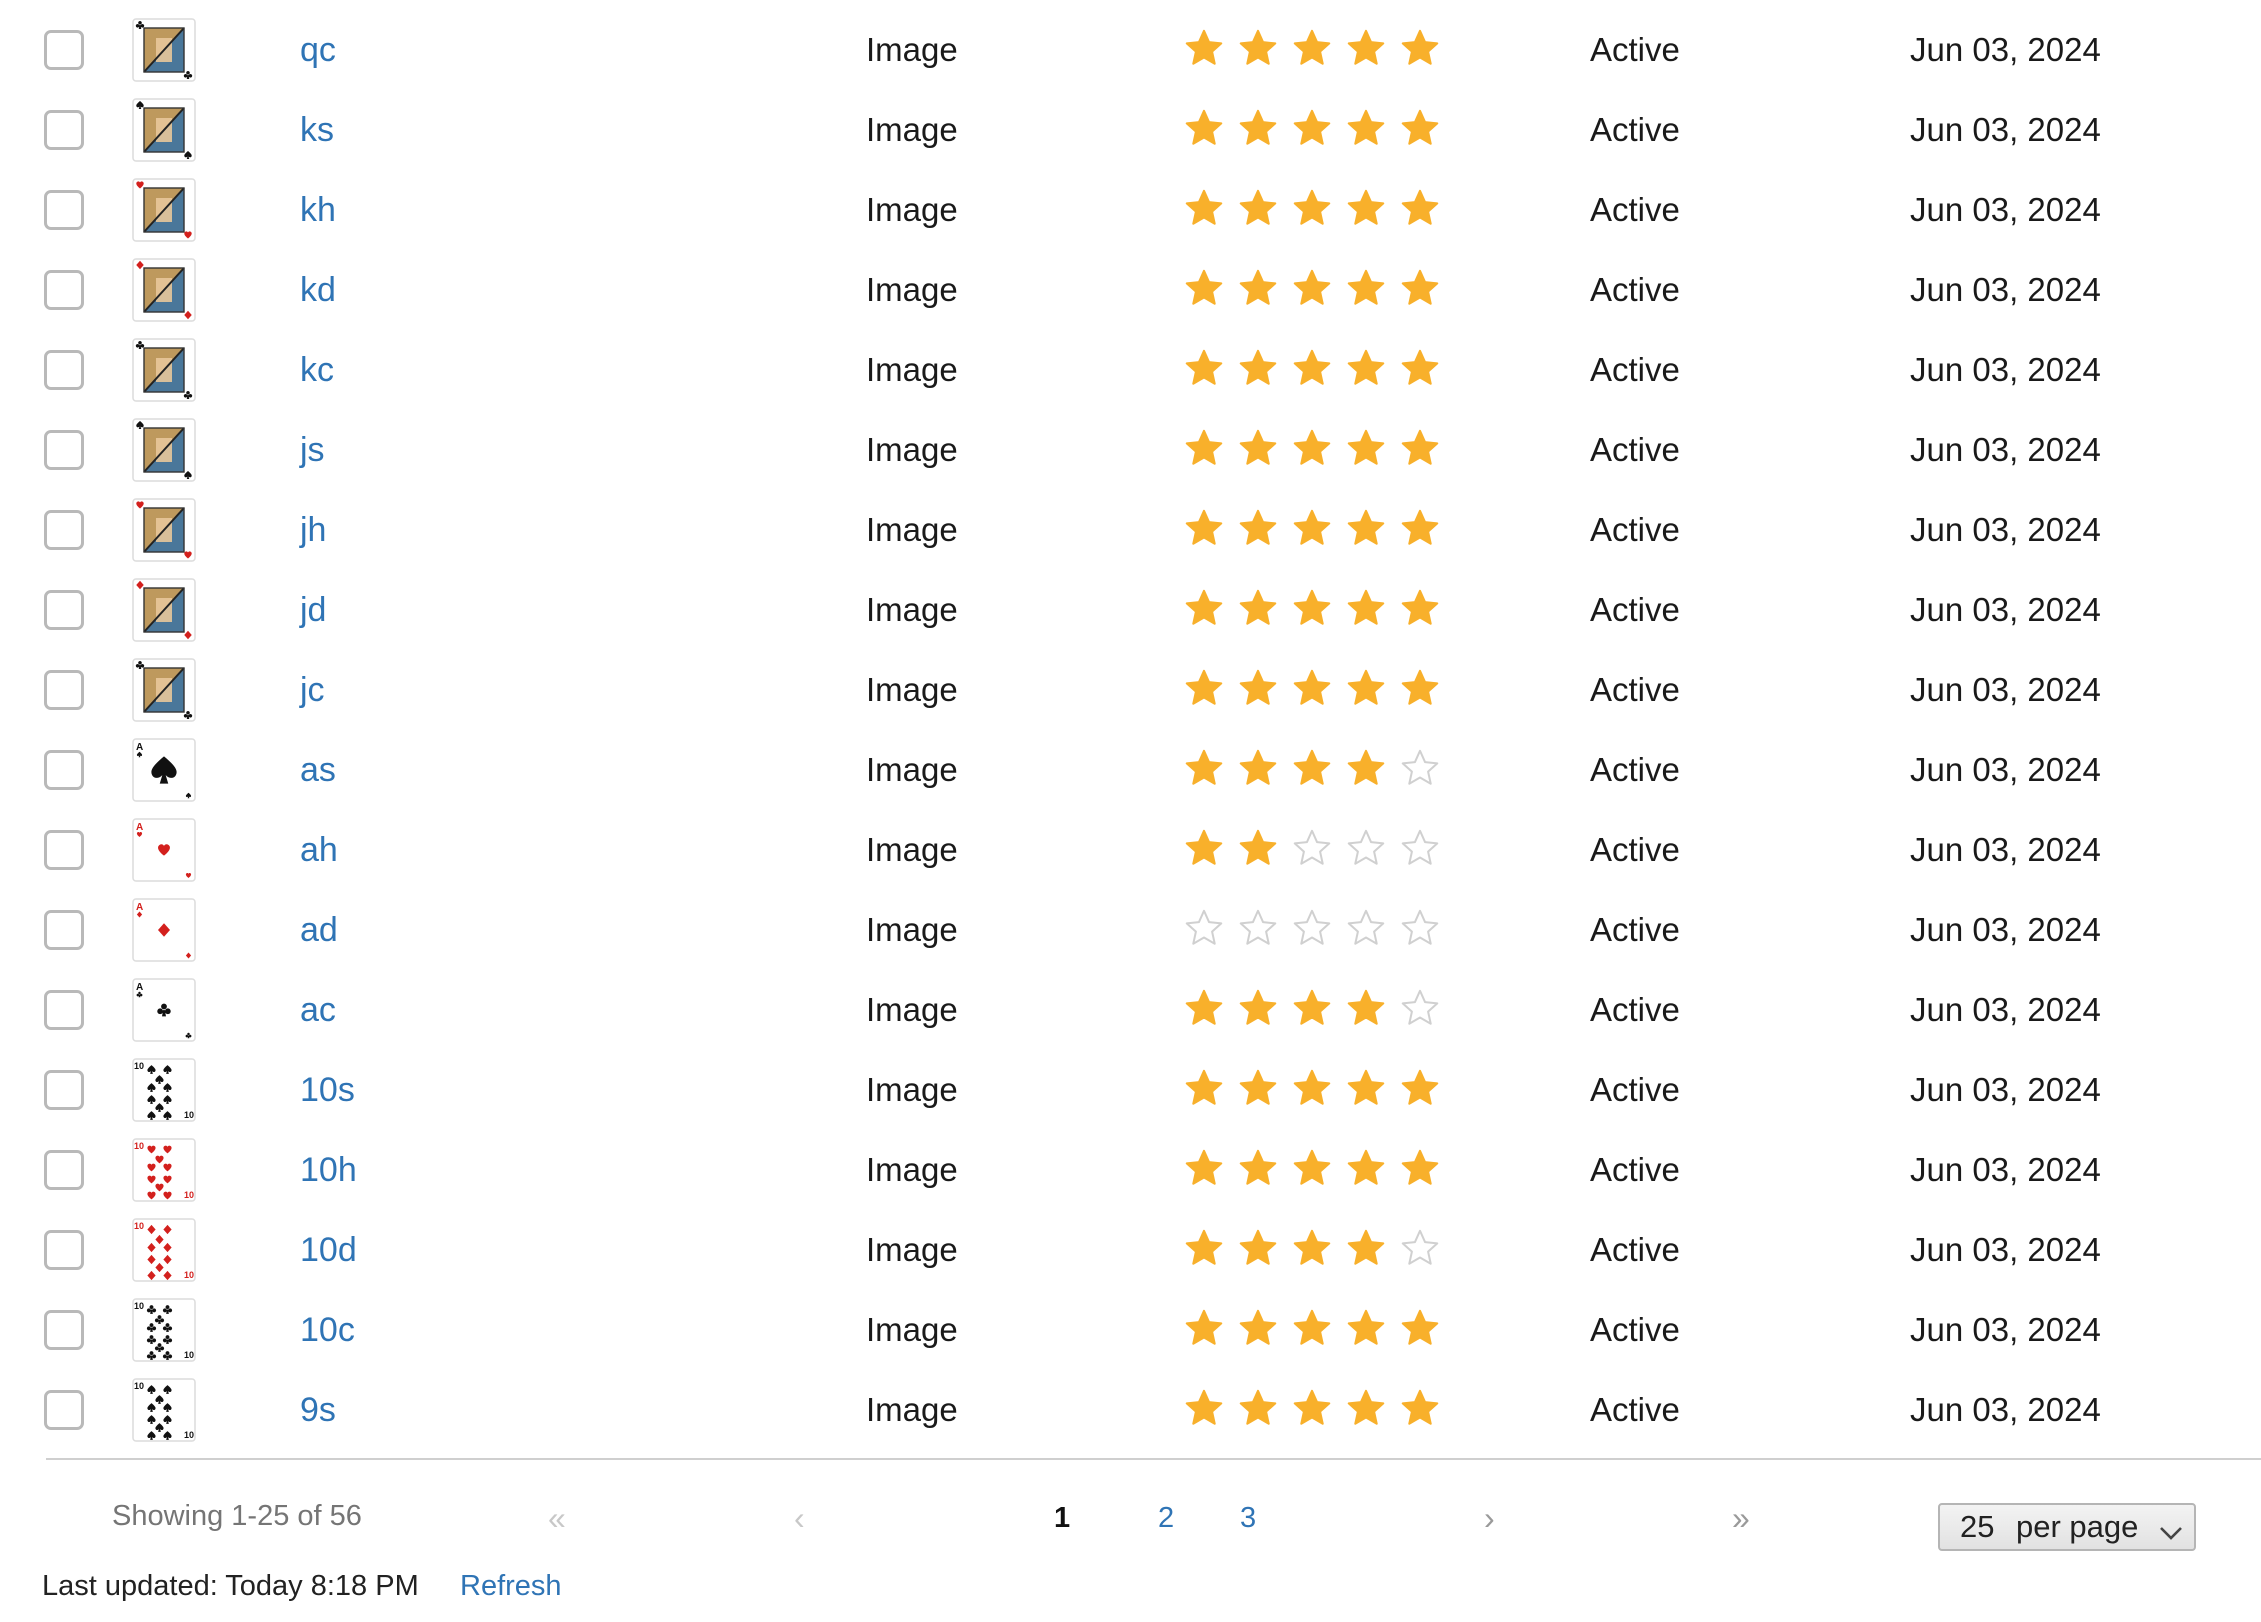 This screenshot has height=1622, width=2261. Describe the element at coordinates (328, 1250) in the screenshot. I see `item-name-link: 10d` at that location.